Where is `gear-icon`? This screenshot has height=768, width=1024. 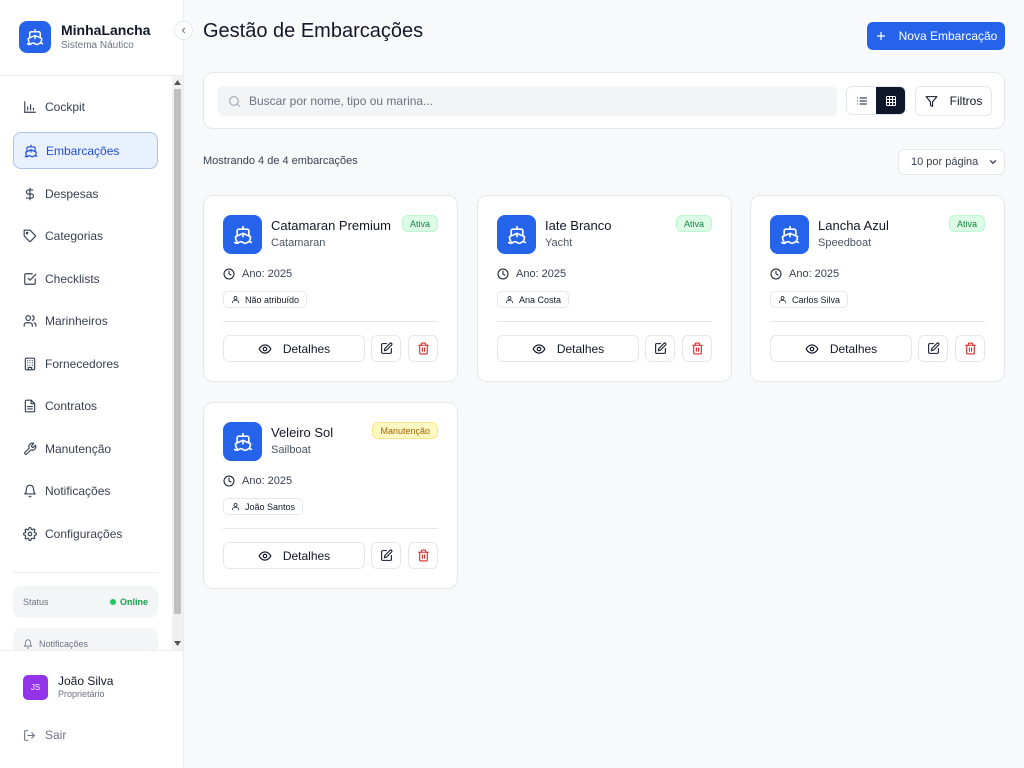 gear-icon is located at coordinates (30, 533).